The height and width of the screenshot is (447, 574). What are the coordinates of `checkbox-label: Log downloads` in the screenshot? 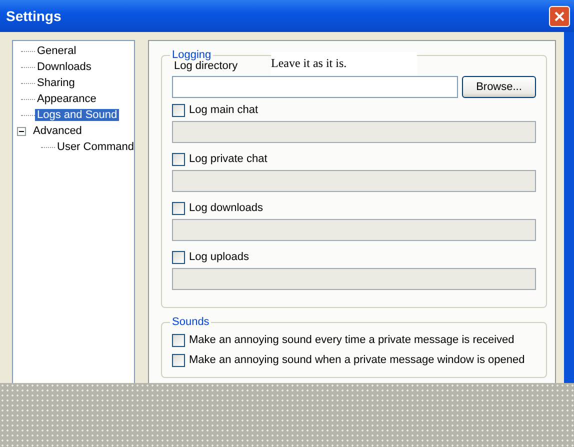 It's located at (226, 208).